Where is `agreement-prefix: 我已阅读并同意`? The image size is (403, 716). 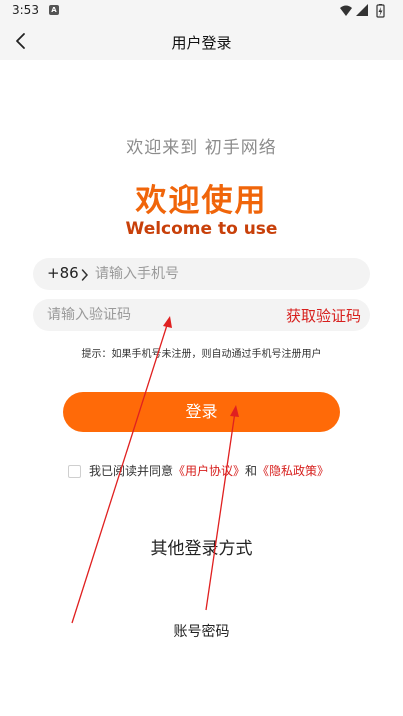
agreement-prefix: 我已阅读并同意 is located at coordinates (131, 471).